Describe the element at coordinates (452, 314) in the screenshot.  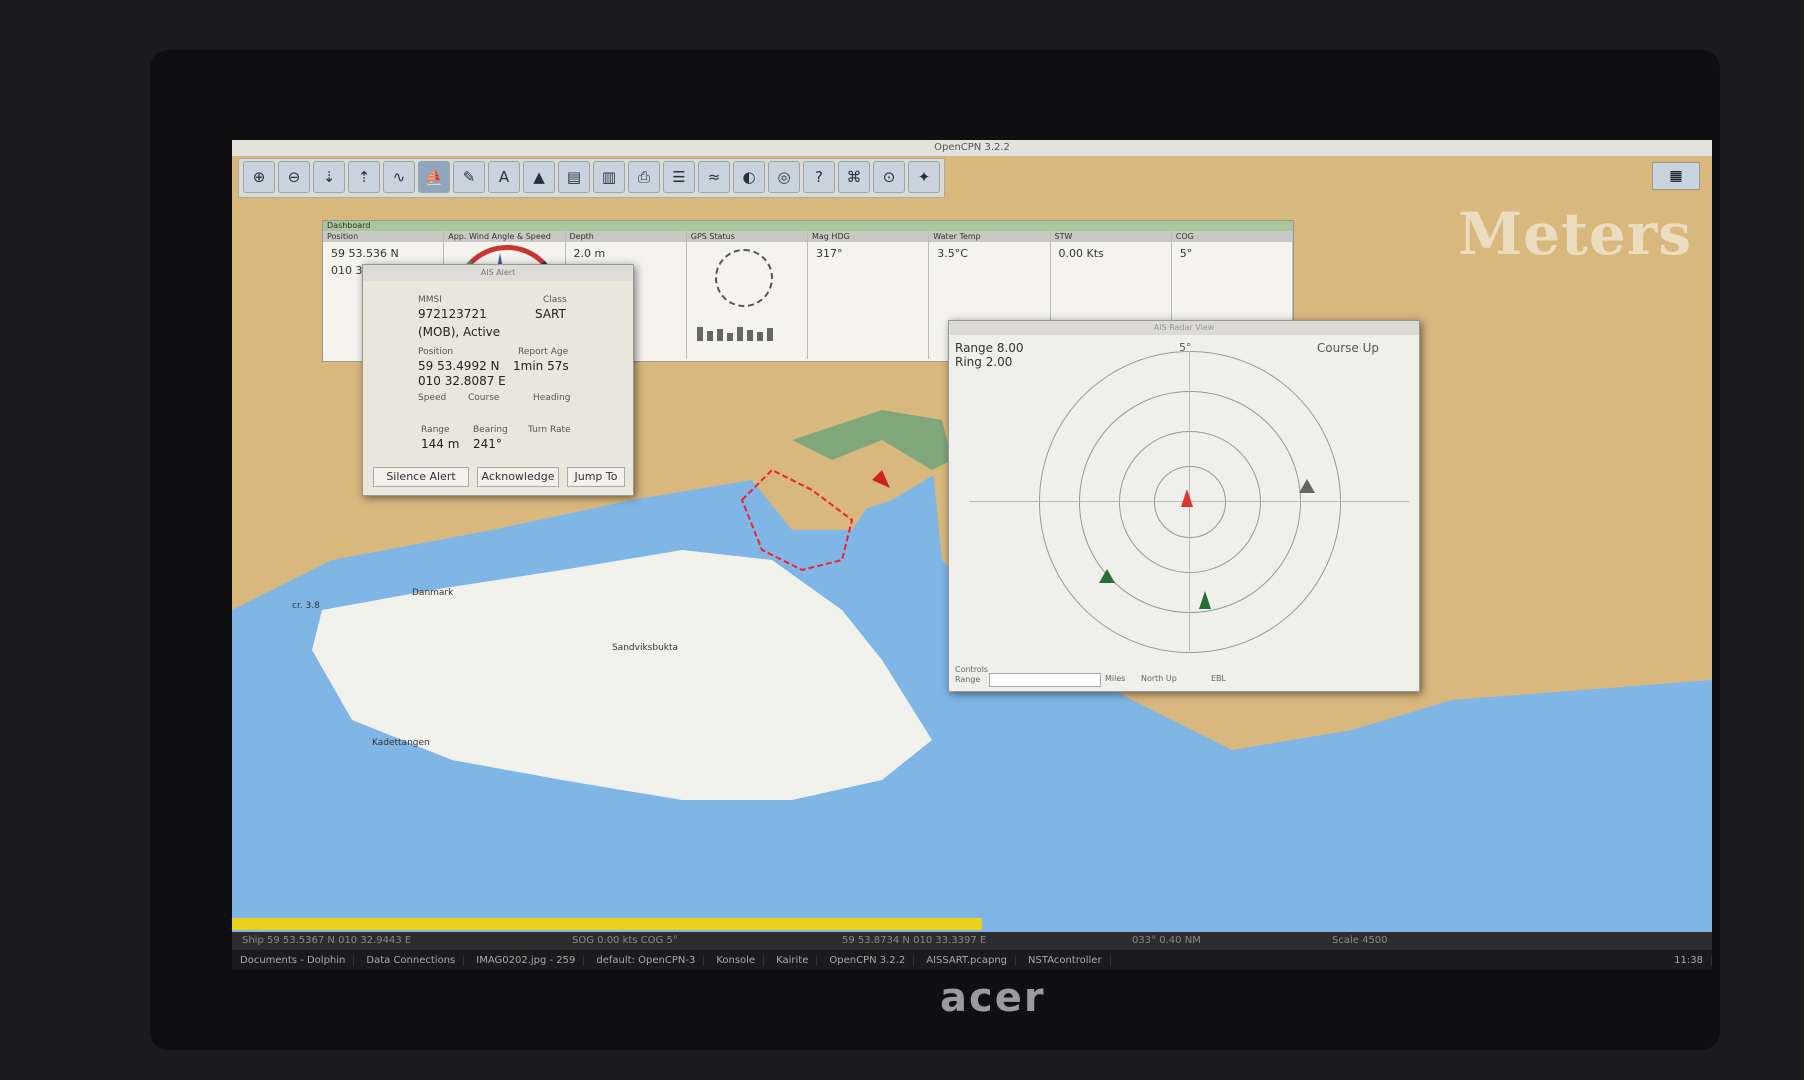
I see `mmsi-value: 972123721` at that location.